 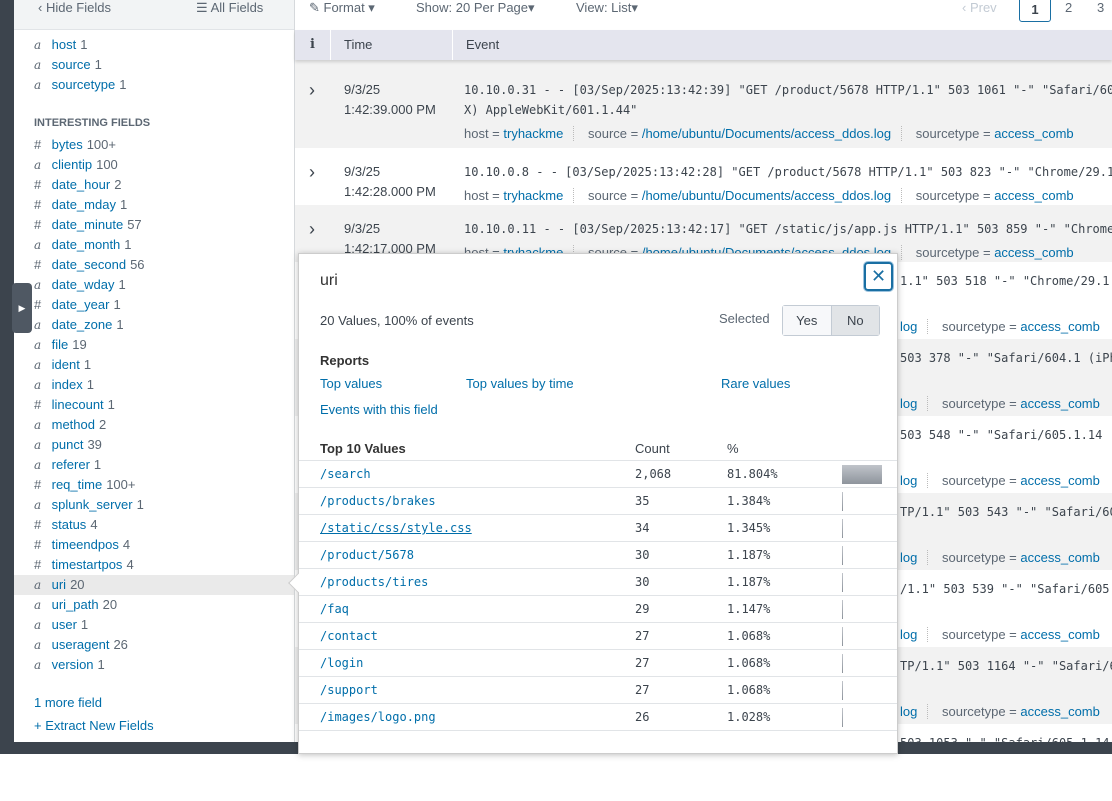 What do you see at coordinates (164, 625) in the screenshot?
I see `field-item-user: a user 1` at bounding box center [164, 625].